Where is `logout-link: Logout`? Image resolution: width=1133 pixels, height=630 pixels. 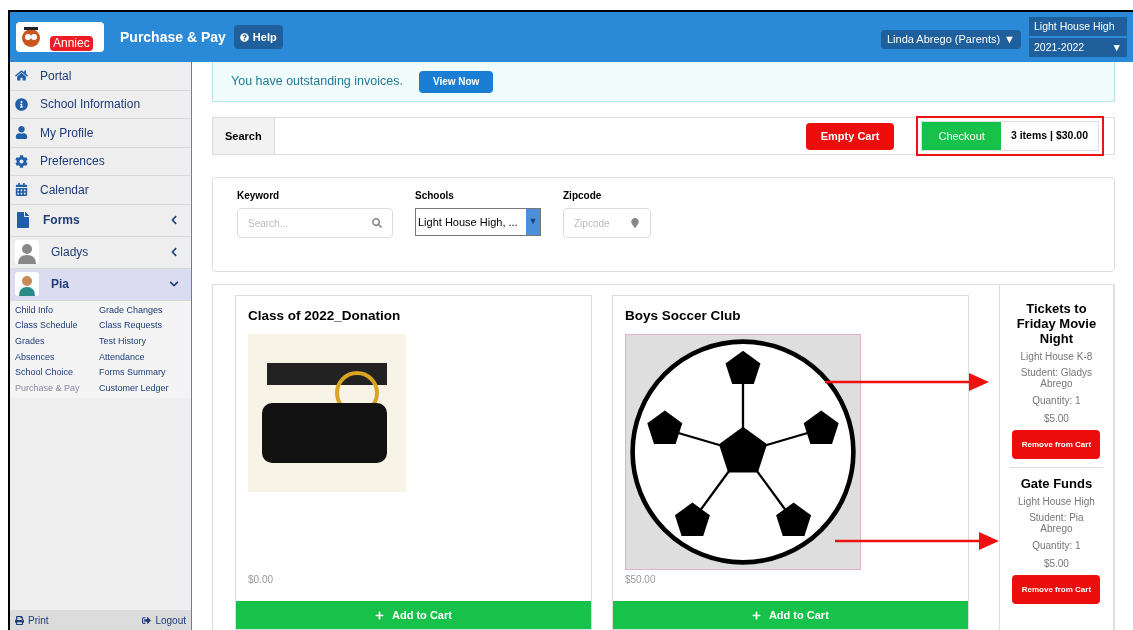 logout-link: Logout is located at coordinates (164, 620).